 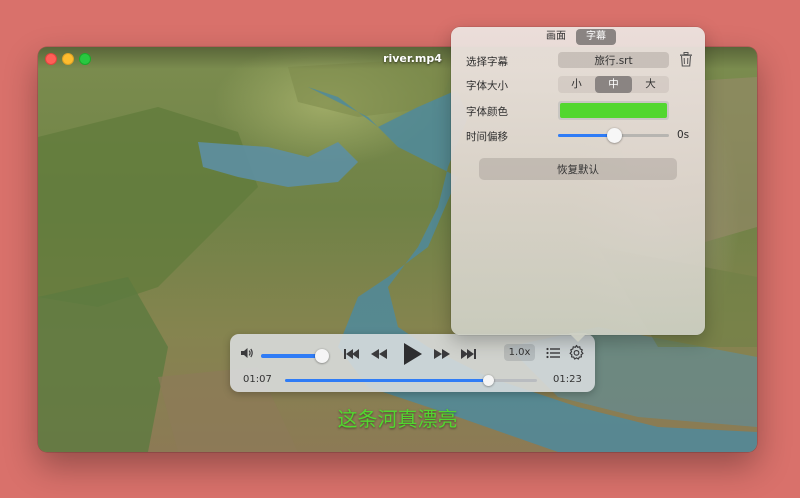 I want to click on time-offset-fill, so click(x=586, y=135).